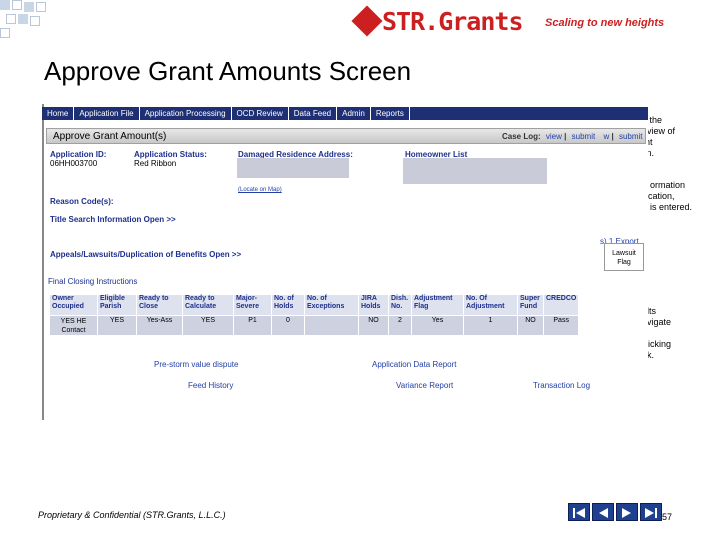 The height and width of the screenshot is (540, 720). What do you see at coordinates (354, 113) in the screenshot?
I see `nav-item-admin: Admin` at bounding box center [354, 113].